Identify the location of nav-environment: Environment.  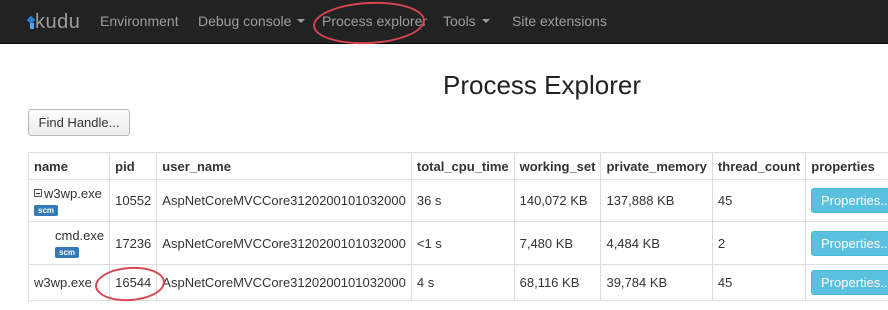
(139, 22).